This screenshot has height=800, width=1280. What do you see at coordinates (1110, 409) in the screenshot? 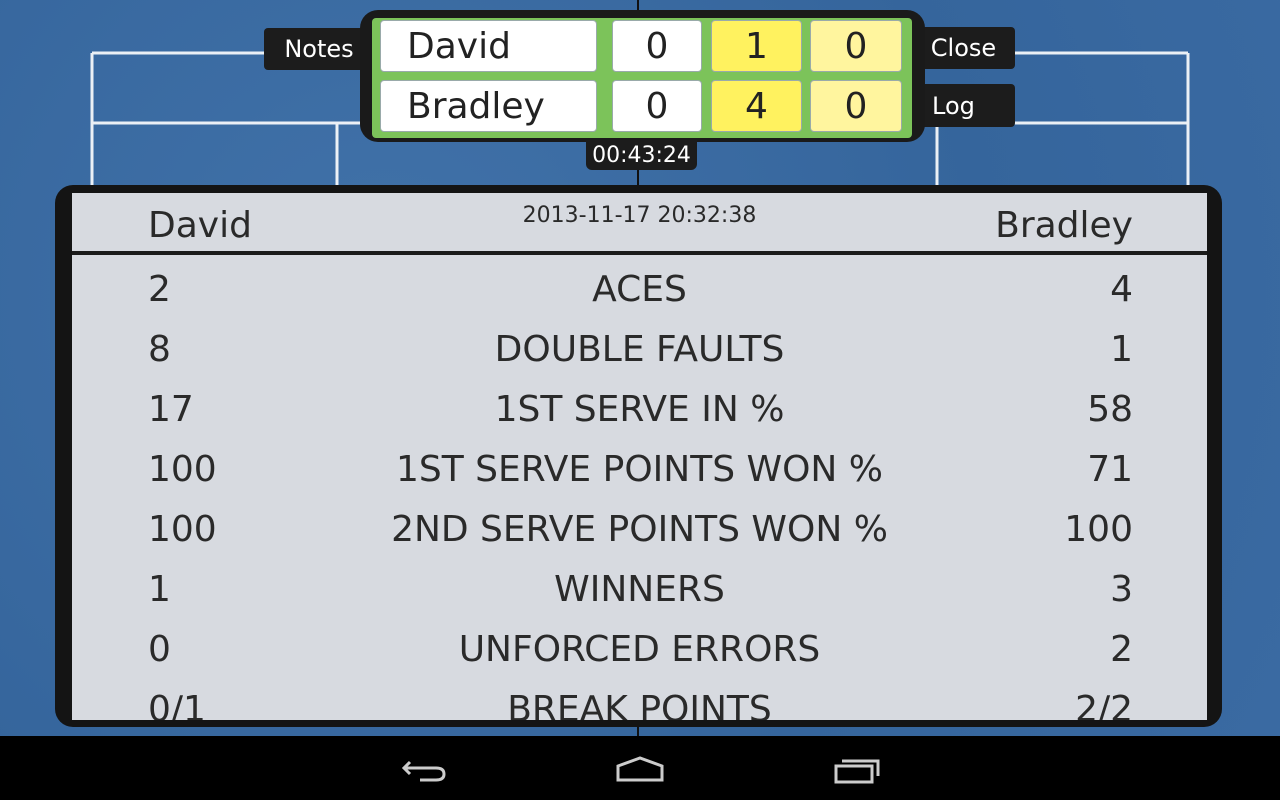
I see `player2-value: 58` at bounding box center [1110, 409].